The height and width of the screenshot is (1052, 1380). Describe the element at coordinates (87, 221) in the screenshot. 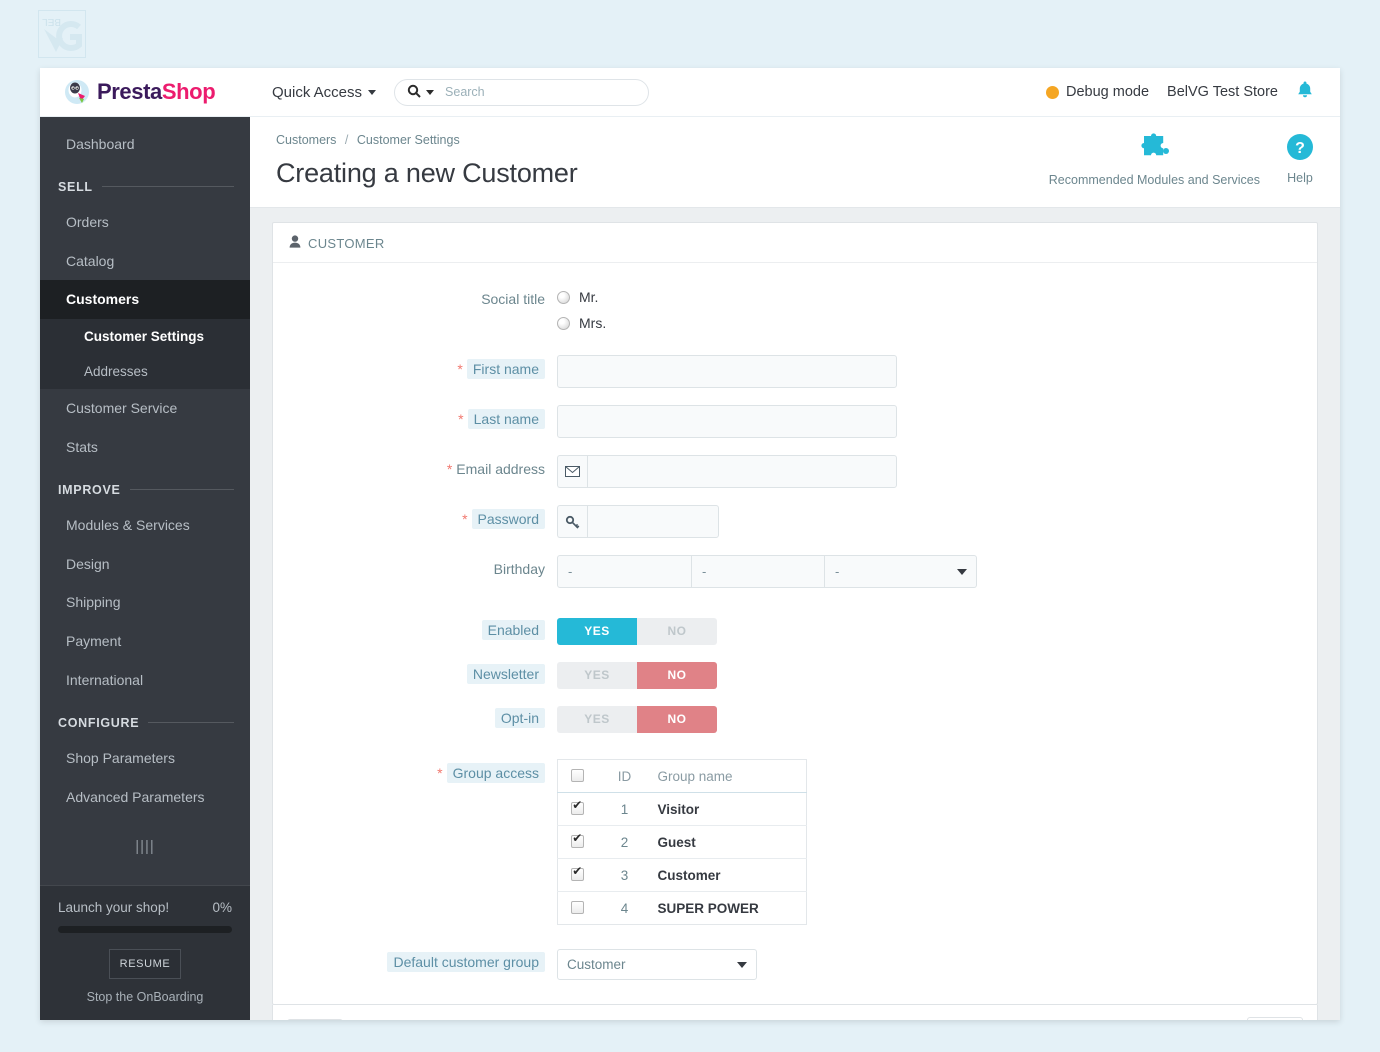

I see `sidebar-item-label: Orders` at that location.